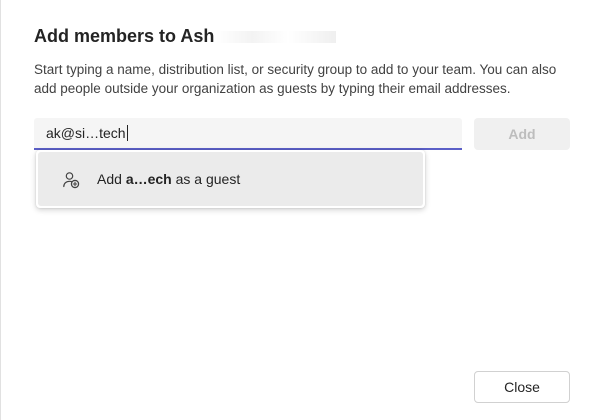  What do you see at coordinates (276, 37) in the screenshot?
I see `redacted-team-name` at bounding box center [276, 37].